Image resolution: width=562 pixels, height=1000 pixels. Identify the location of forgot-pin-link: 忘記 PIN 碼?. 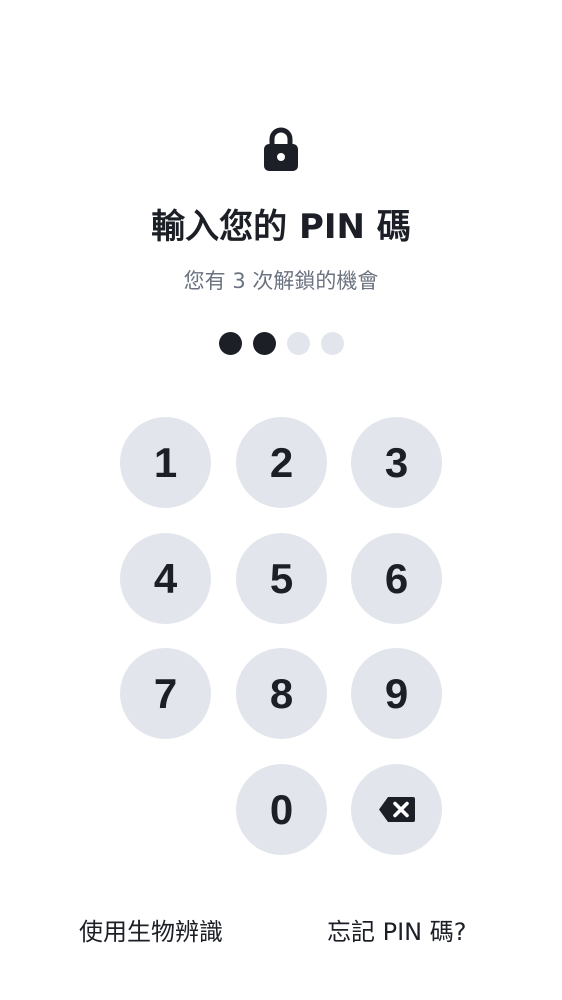
(397, 932).